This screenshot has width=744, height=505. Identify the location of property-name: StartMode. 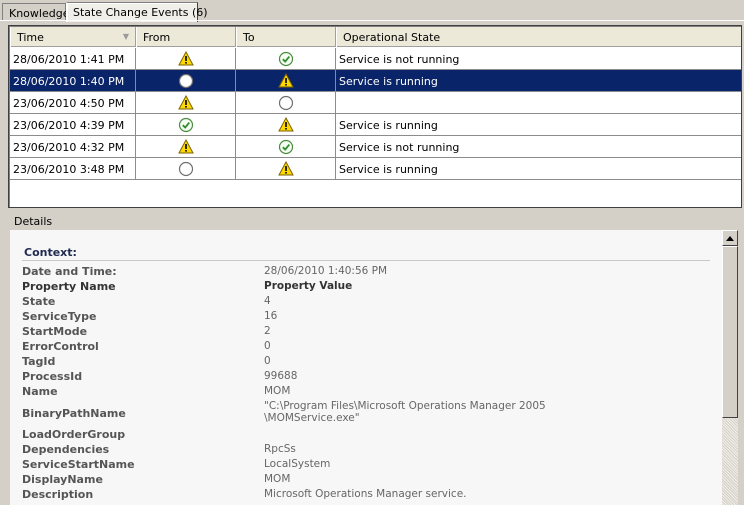
(55, 331).